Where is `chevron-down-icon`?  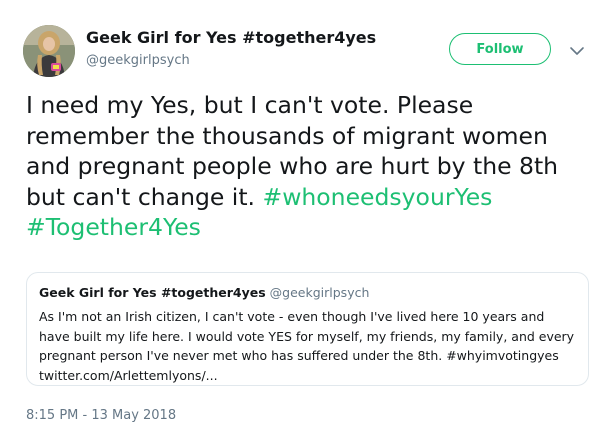 chevron-down-icon is located at coordinates (577, 48).